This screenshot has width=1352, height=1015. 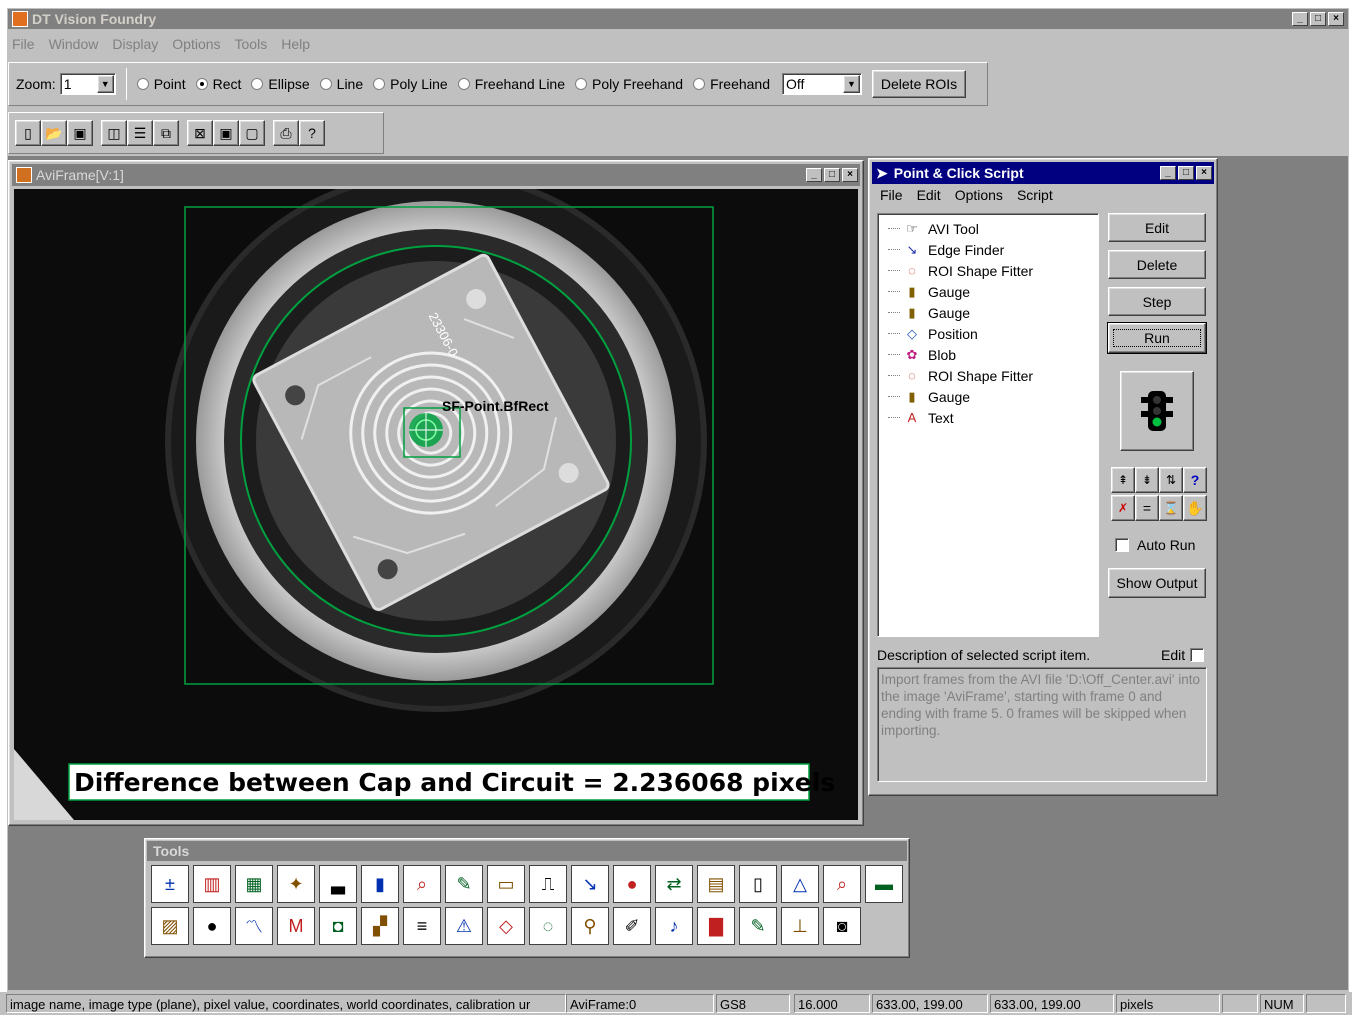 I want to click on script-window-title-bar: ➤ Point & Click Script _ □ ×, so click(x=1043, y=173).